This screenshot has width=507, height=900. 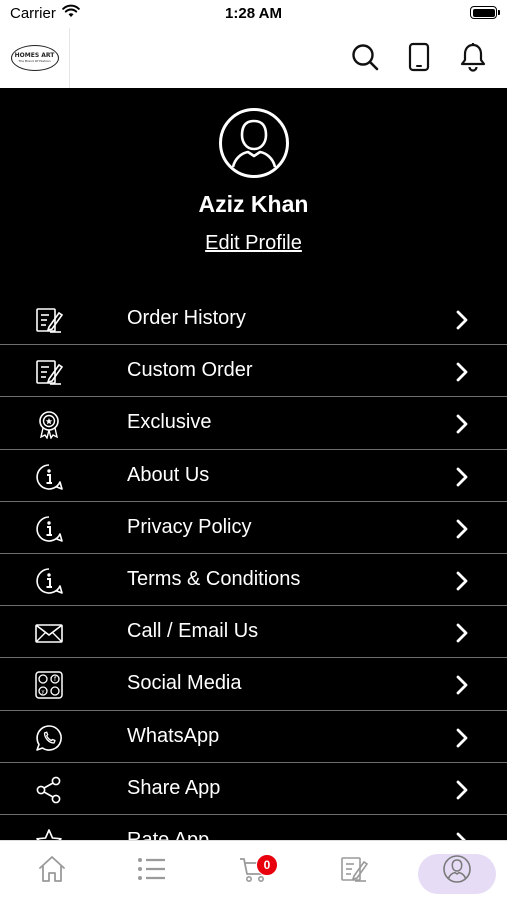 What do you see at coordinates (34, 61) in the screenshot?
I see `logo-tagline: The Brand Of Fashion` at bounding box center [34, 61].